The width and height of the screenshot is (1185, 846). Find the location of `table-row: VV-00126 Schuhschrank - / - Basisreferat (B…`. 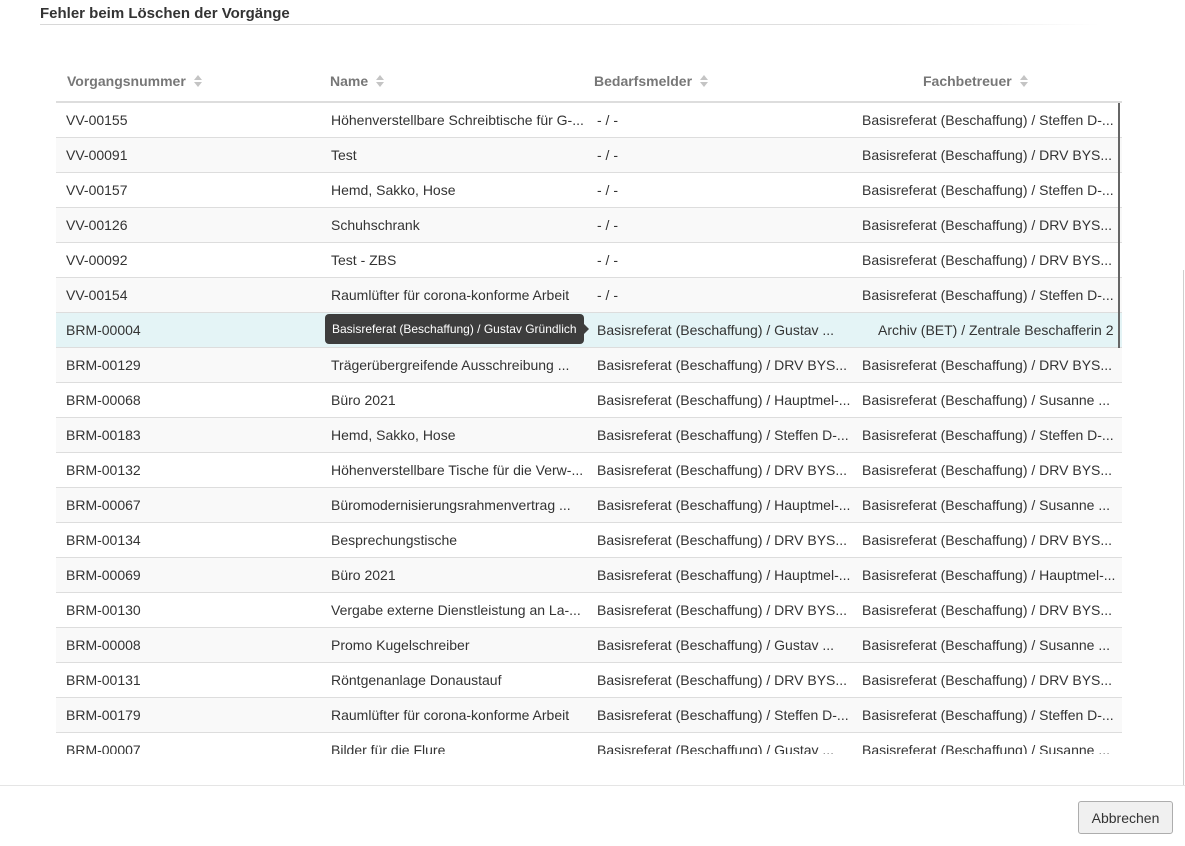

table-row: VV-00126 Schuhschrank - / - Basisreferat (B… is located at coordinates (589, 225).